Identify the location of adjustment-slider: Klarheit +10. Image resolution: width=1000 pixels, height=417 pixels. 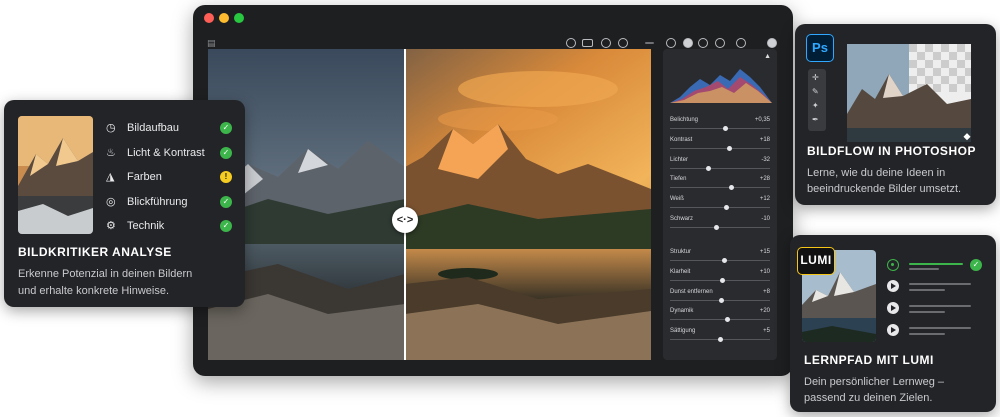
(720, 277).